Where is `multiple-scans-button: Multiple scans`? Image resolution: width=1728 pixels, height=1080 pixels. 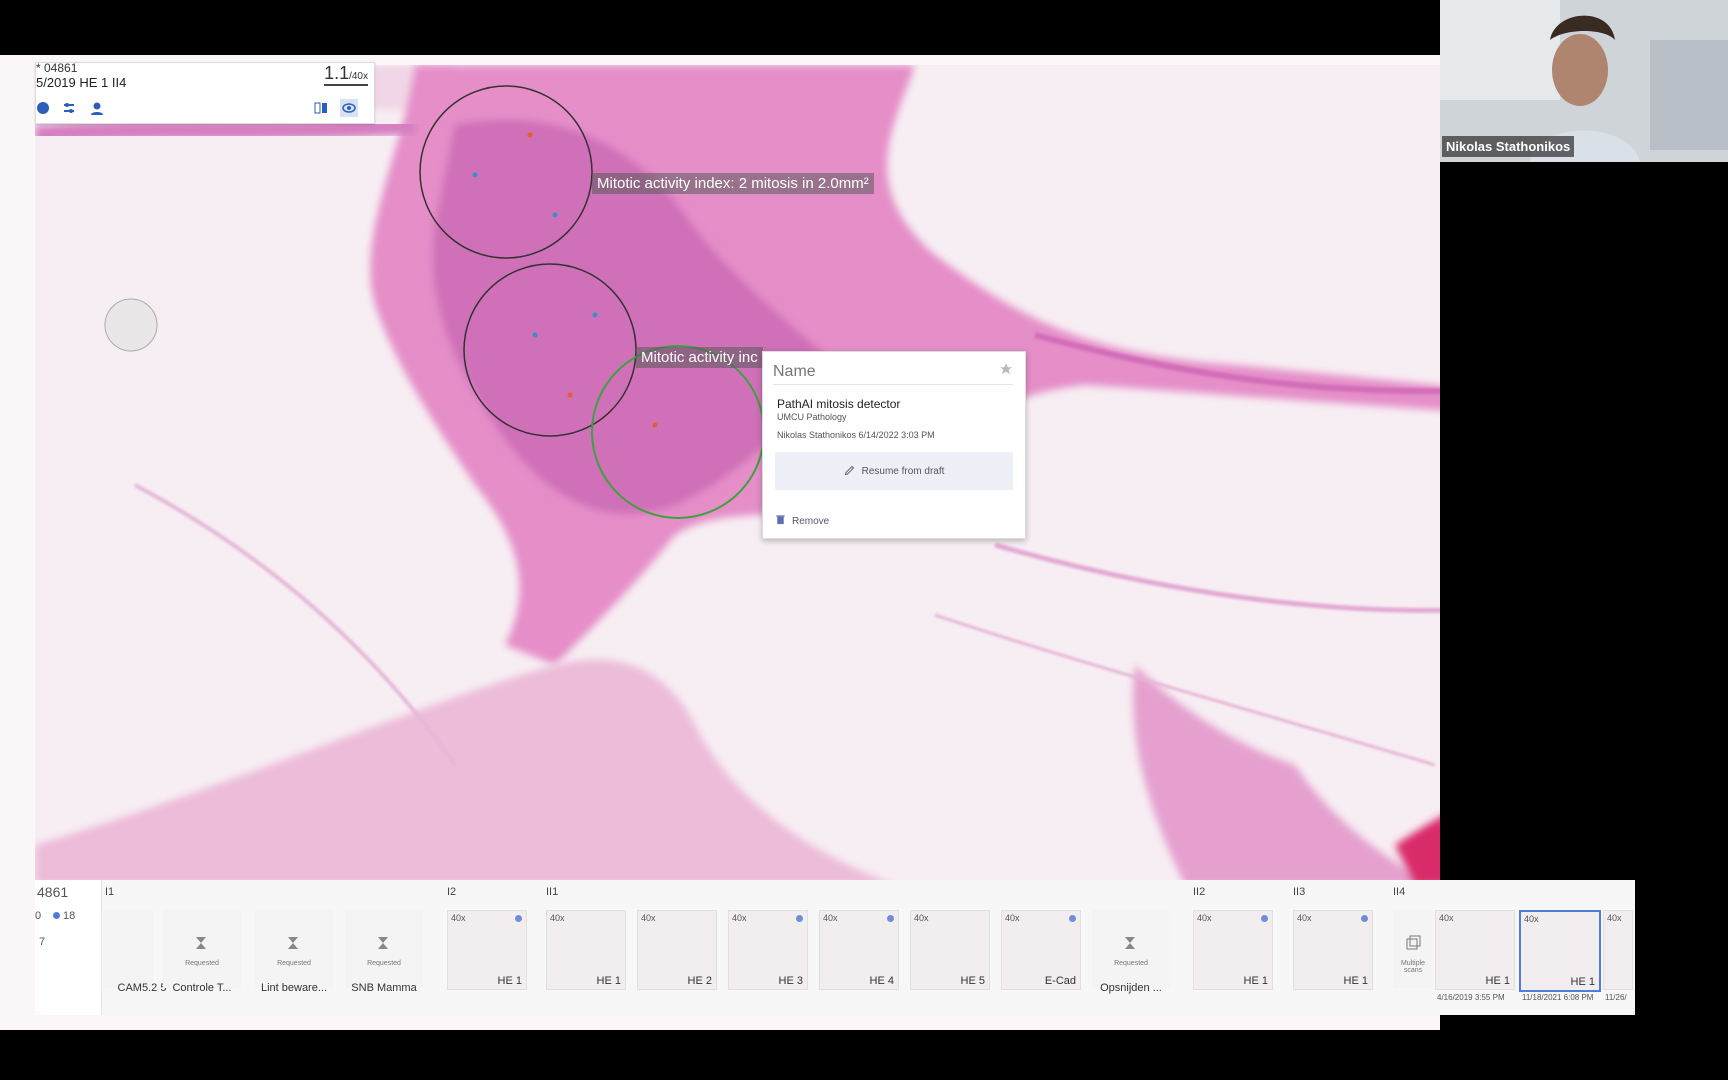 multiple-scans-button: Multiple scans is located at coordinates (1413, 949).